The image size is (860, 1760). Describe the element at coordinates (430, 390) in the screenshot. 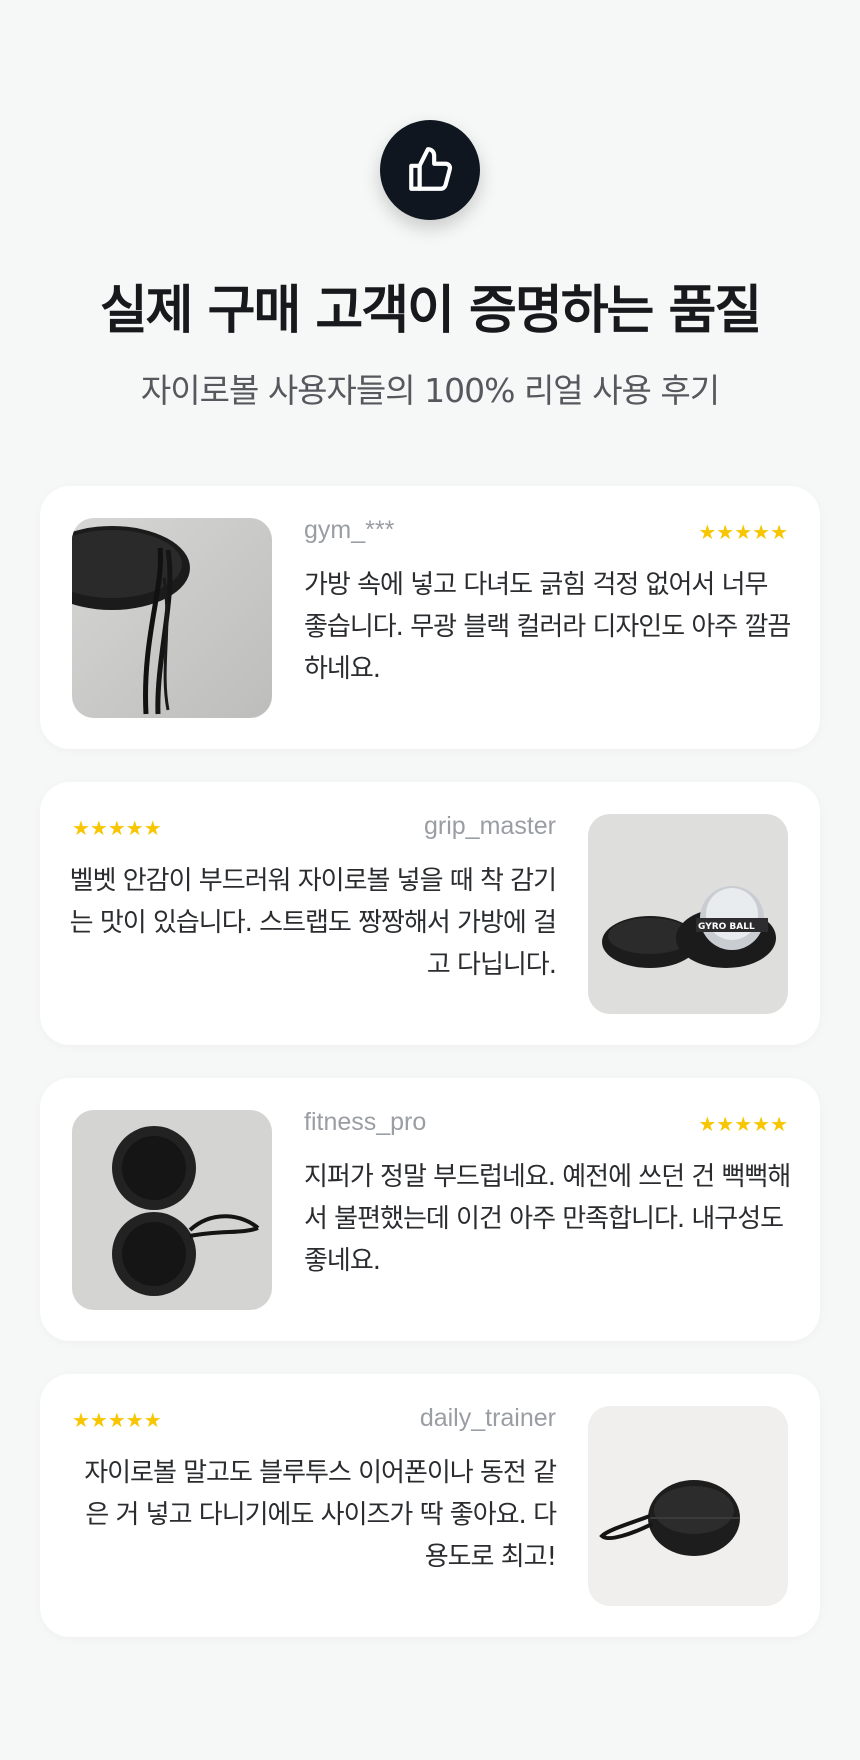

I see `section-subtitle: 자이로볼 사용자들의 100% 리얼 사용 후기` at that location.